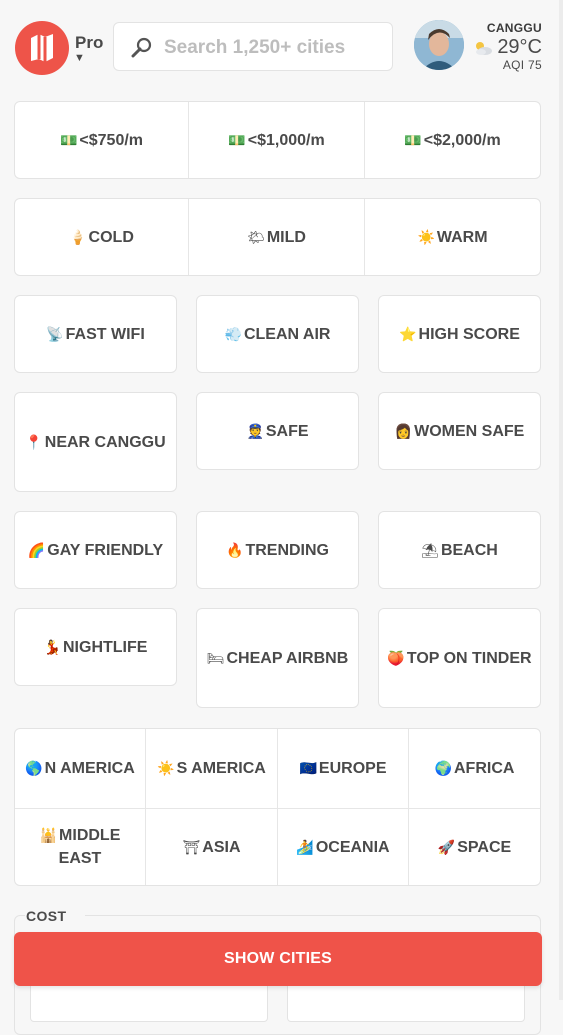  I want to click on filter-clean-air: 💨 CLEAN AIR, so click(277, 334).